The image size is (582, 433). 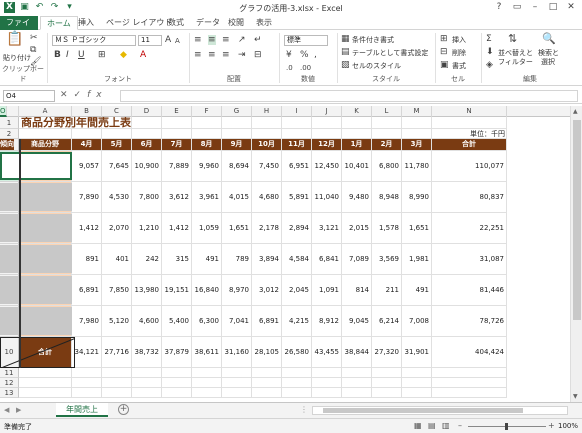 I want to click on formula-input, so click(x=349, y=96).